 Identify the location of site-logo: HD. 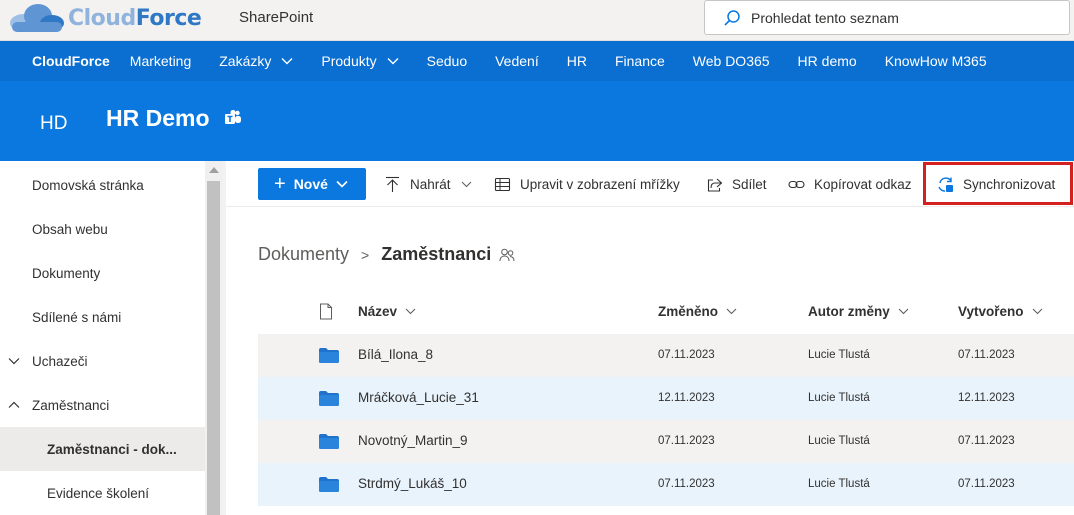
(53, 124).